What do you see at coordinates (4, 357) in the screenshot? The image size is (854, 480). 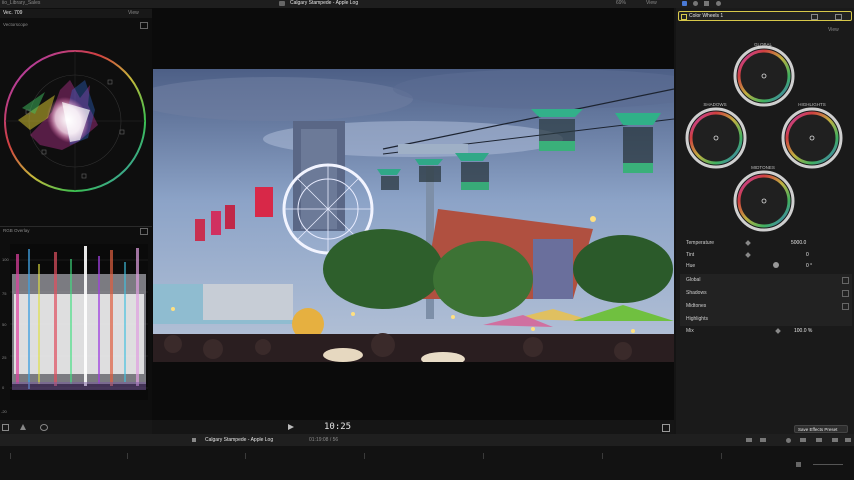 I see `waveform-scale-25: 25` at bounding box center [4, 357].